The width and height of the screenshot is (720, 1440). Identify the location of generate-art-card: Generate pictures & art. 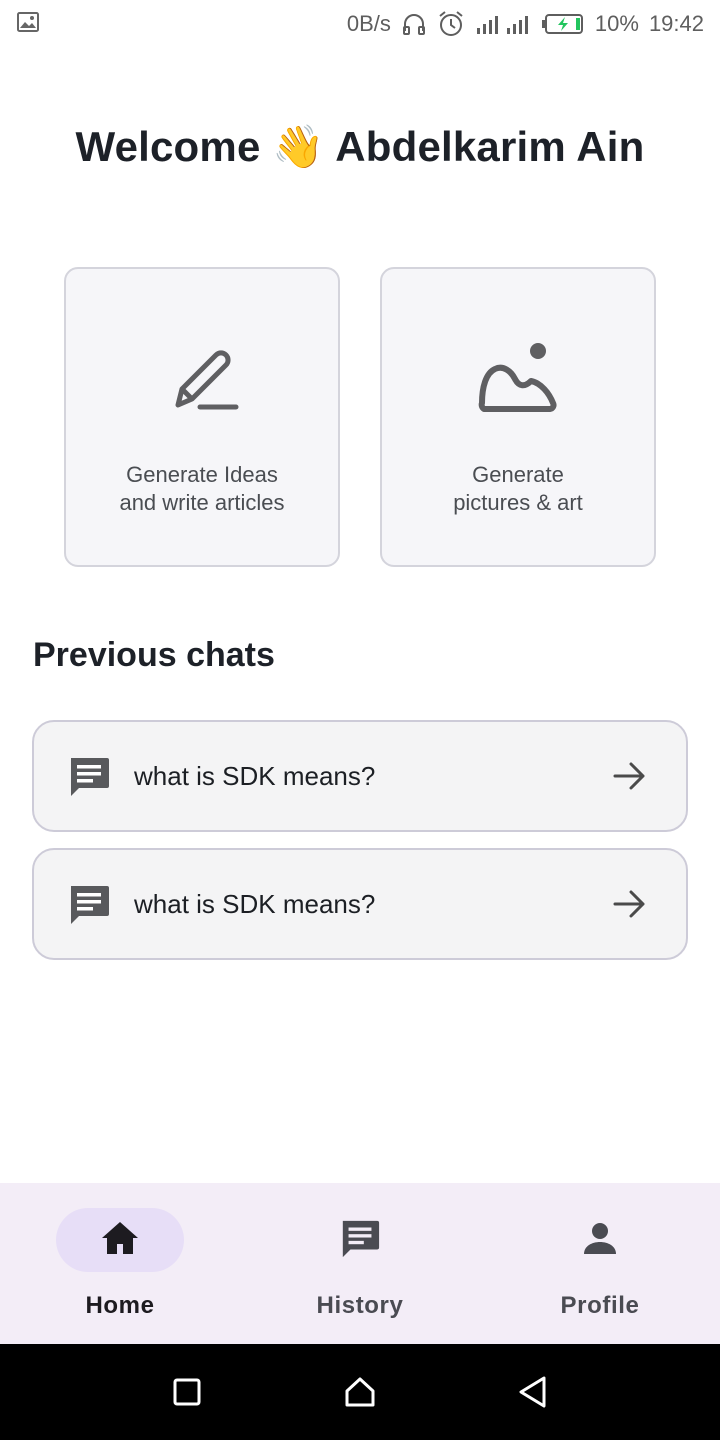
(518, 417).